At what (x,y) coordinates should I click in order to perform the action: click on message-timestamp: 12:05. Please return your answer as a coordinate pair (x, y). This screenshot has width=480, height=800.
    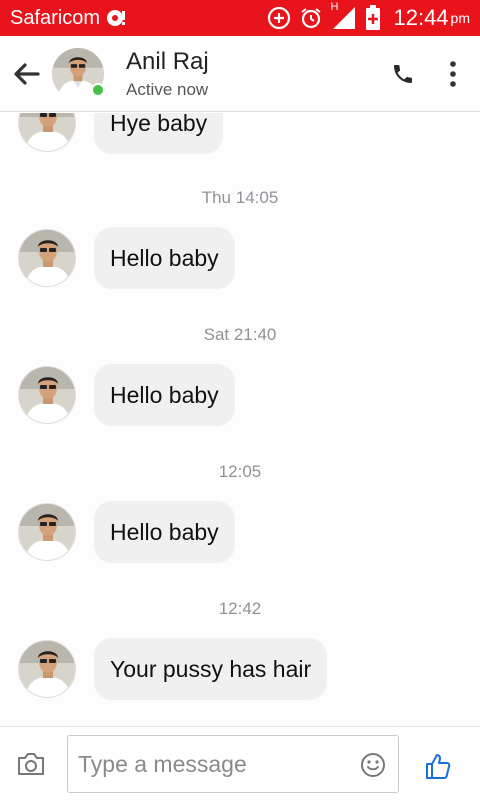
    Looking at the image, I should click on (240, 471).